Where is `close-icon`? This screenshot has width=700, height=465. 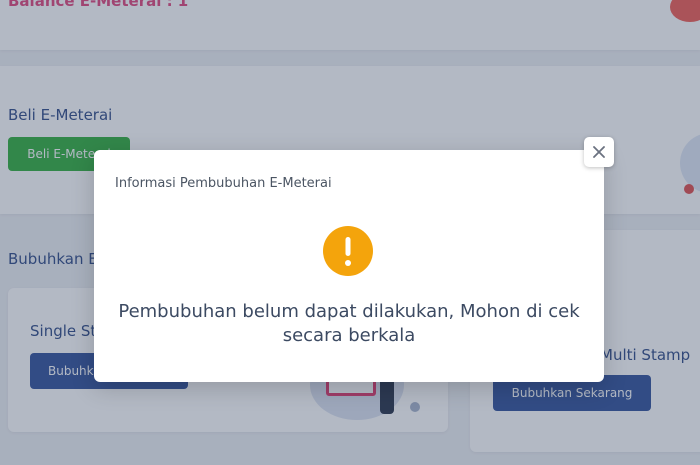 close-icon is located at coordinates (599, 152).